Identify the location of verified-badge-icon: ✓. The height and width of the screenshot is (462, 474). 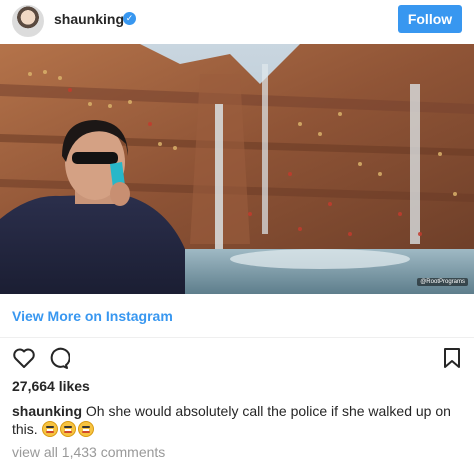
(129, 18).